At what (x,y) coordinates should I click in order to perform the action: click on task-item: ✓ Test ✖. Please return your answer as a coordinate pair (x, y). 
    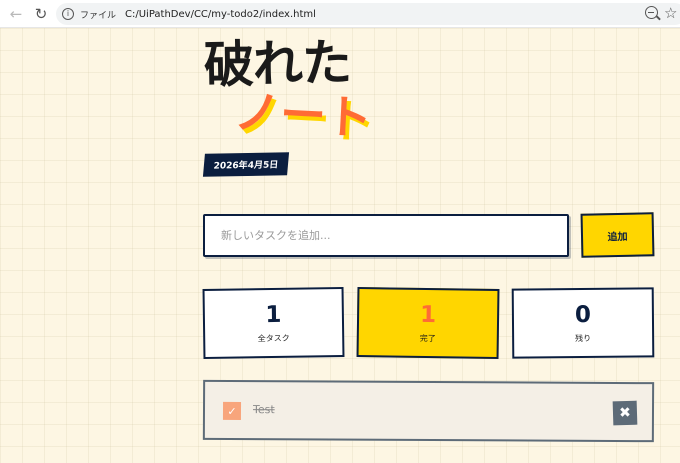
    Looking at the image, I should click on (428, 411).